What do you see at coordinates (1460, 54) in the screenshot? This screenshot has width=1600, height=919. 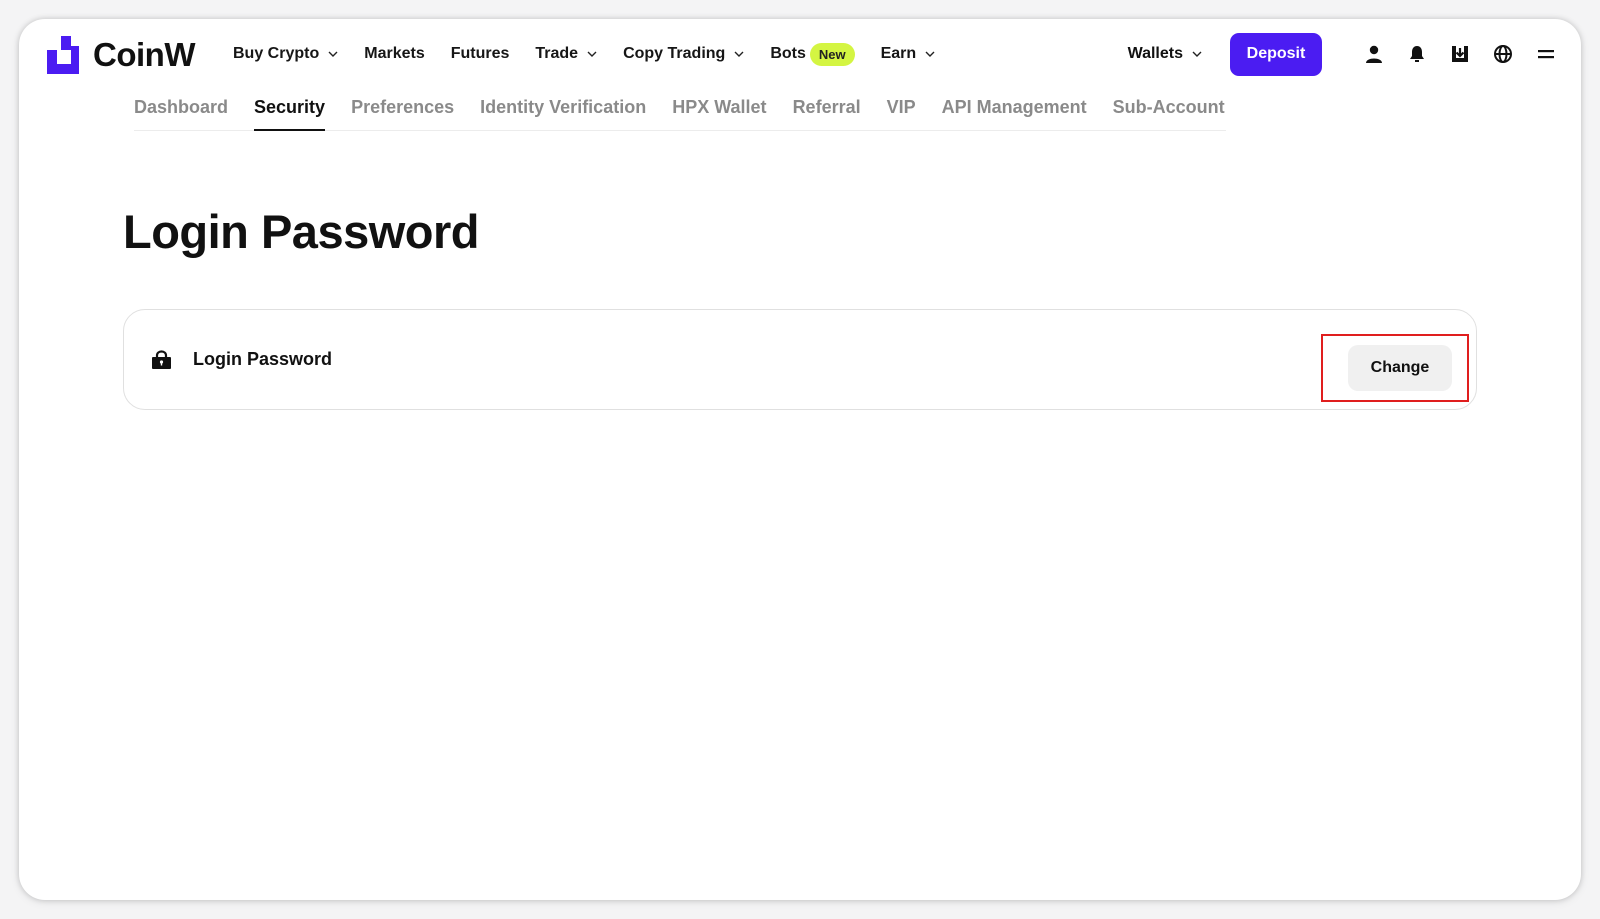 I see `download-icon` at bounding box center [1460, 54].